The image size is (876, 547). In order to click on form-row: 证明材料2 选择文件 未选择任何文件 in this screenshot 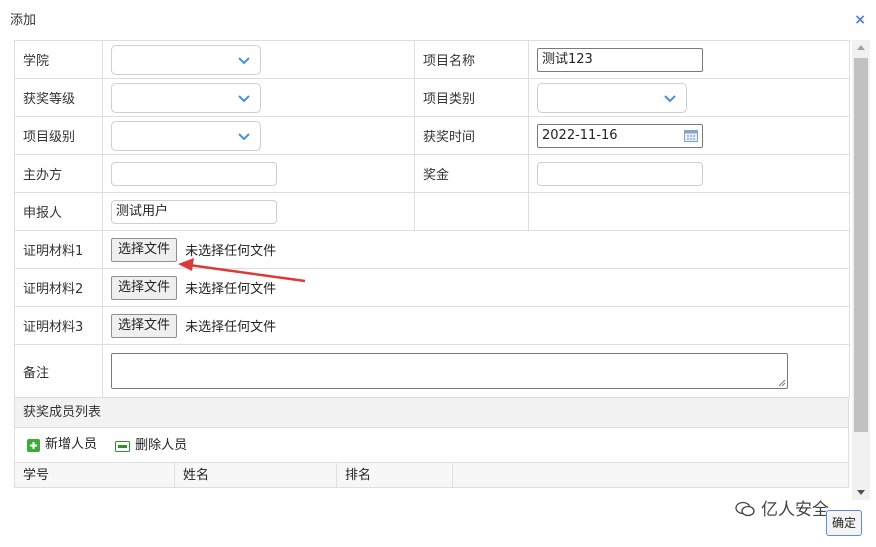, I will do `click(432, 287)`.